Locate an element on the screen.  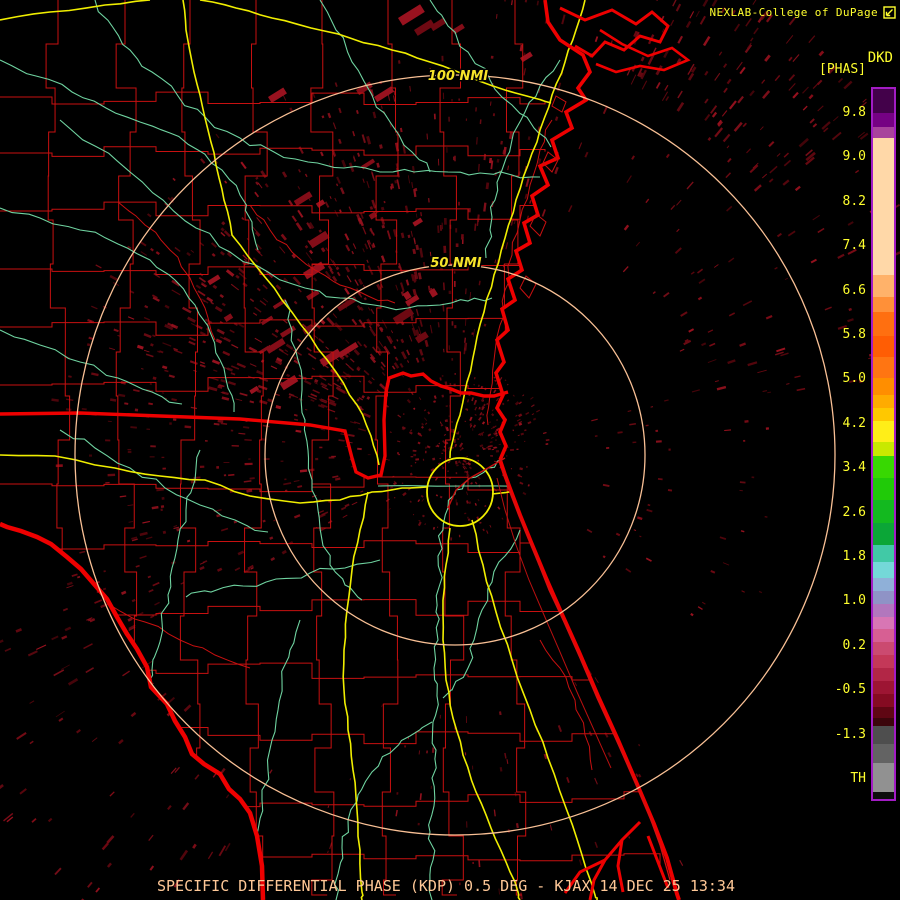
colorbar is located at coordinates (883, 444).